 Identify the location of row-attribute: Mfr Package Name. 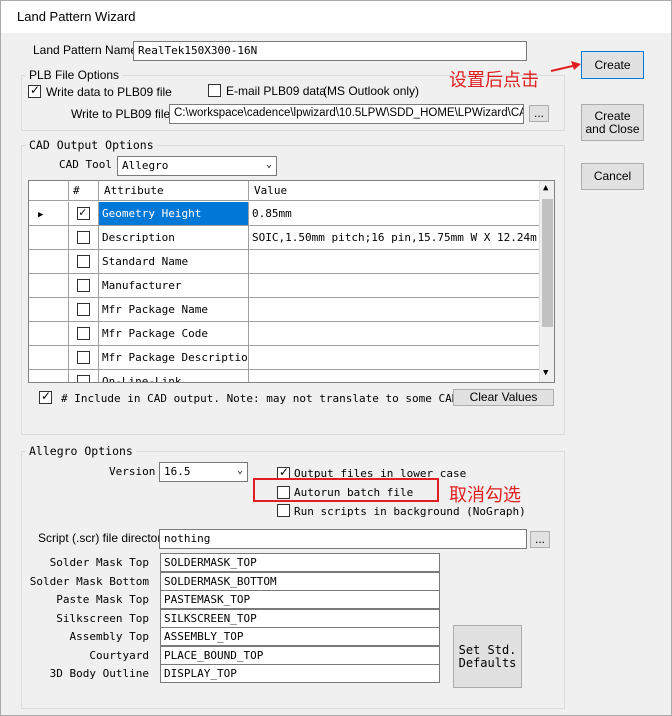
(174, 310).